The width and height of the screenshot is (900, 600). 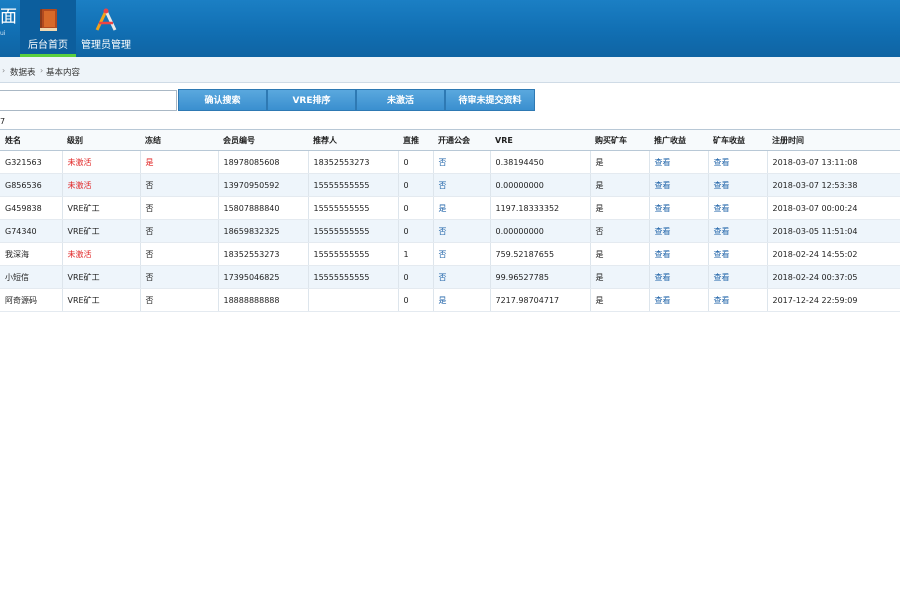 I want to click on col-header-level: 级别, so click(x=101, y=140).